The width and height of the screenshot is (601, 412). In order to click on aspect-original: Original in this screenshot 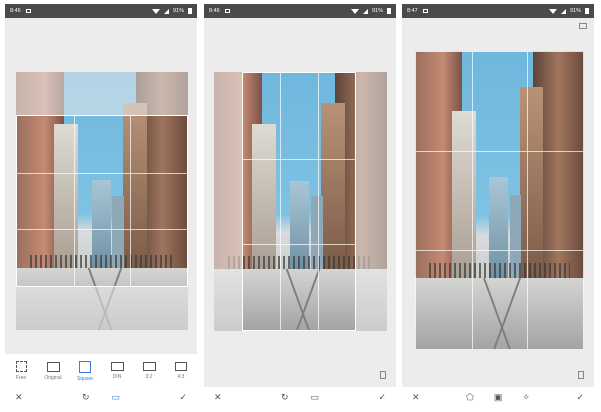, I will do `click(53, 371)`.